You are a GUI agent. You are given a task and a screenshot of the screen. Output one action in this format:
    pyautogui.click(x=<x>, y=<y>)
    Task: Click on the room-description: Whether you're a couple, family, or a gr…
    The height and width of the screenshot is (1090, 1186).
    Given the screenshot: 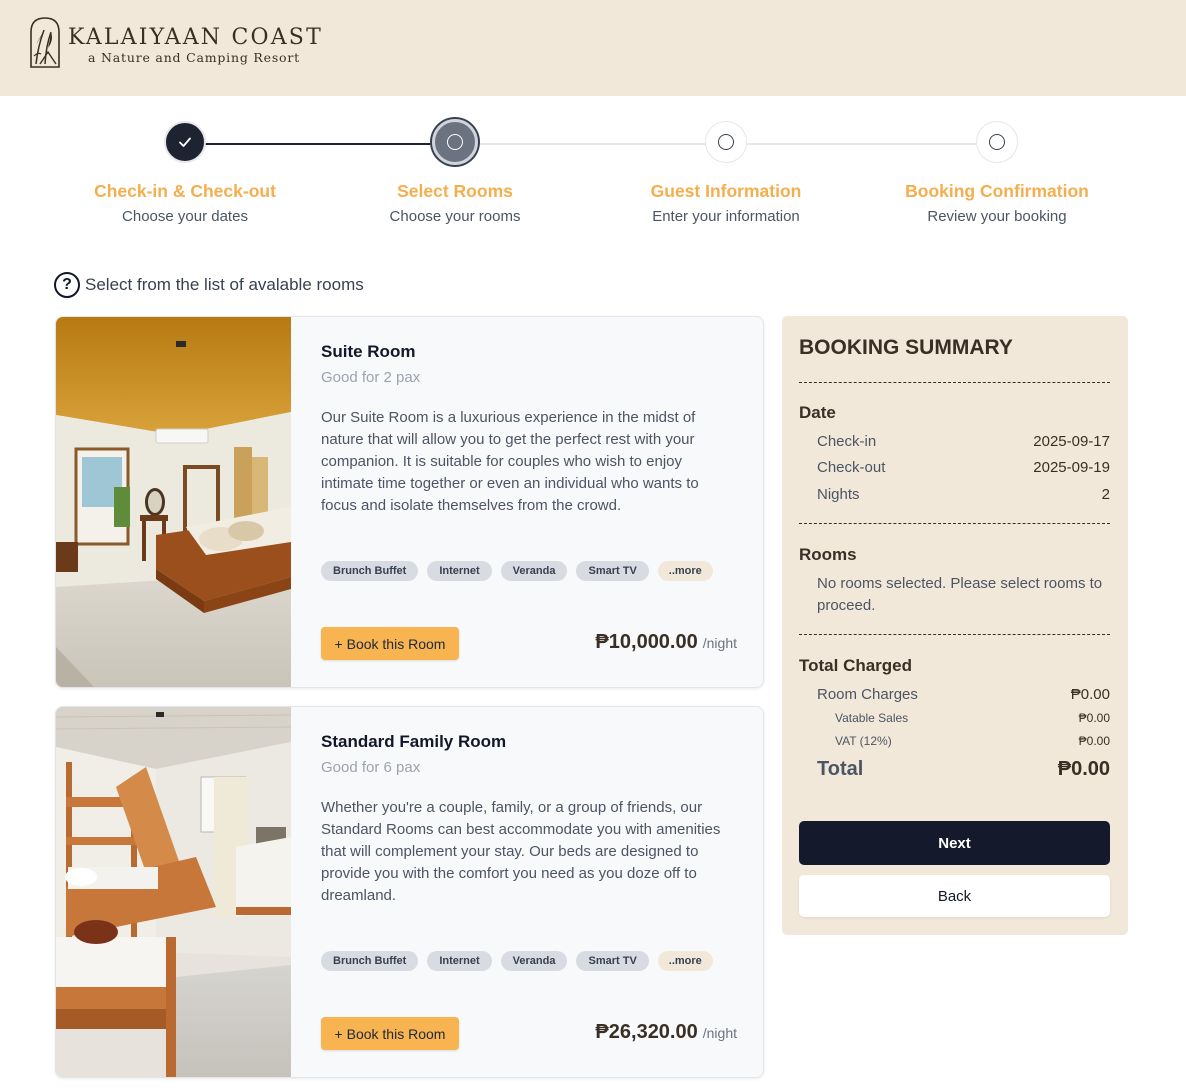 What is the action you would take?
    pyautogui.click(x=521, y=851)
    